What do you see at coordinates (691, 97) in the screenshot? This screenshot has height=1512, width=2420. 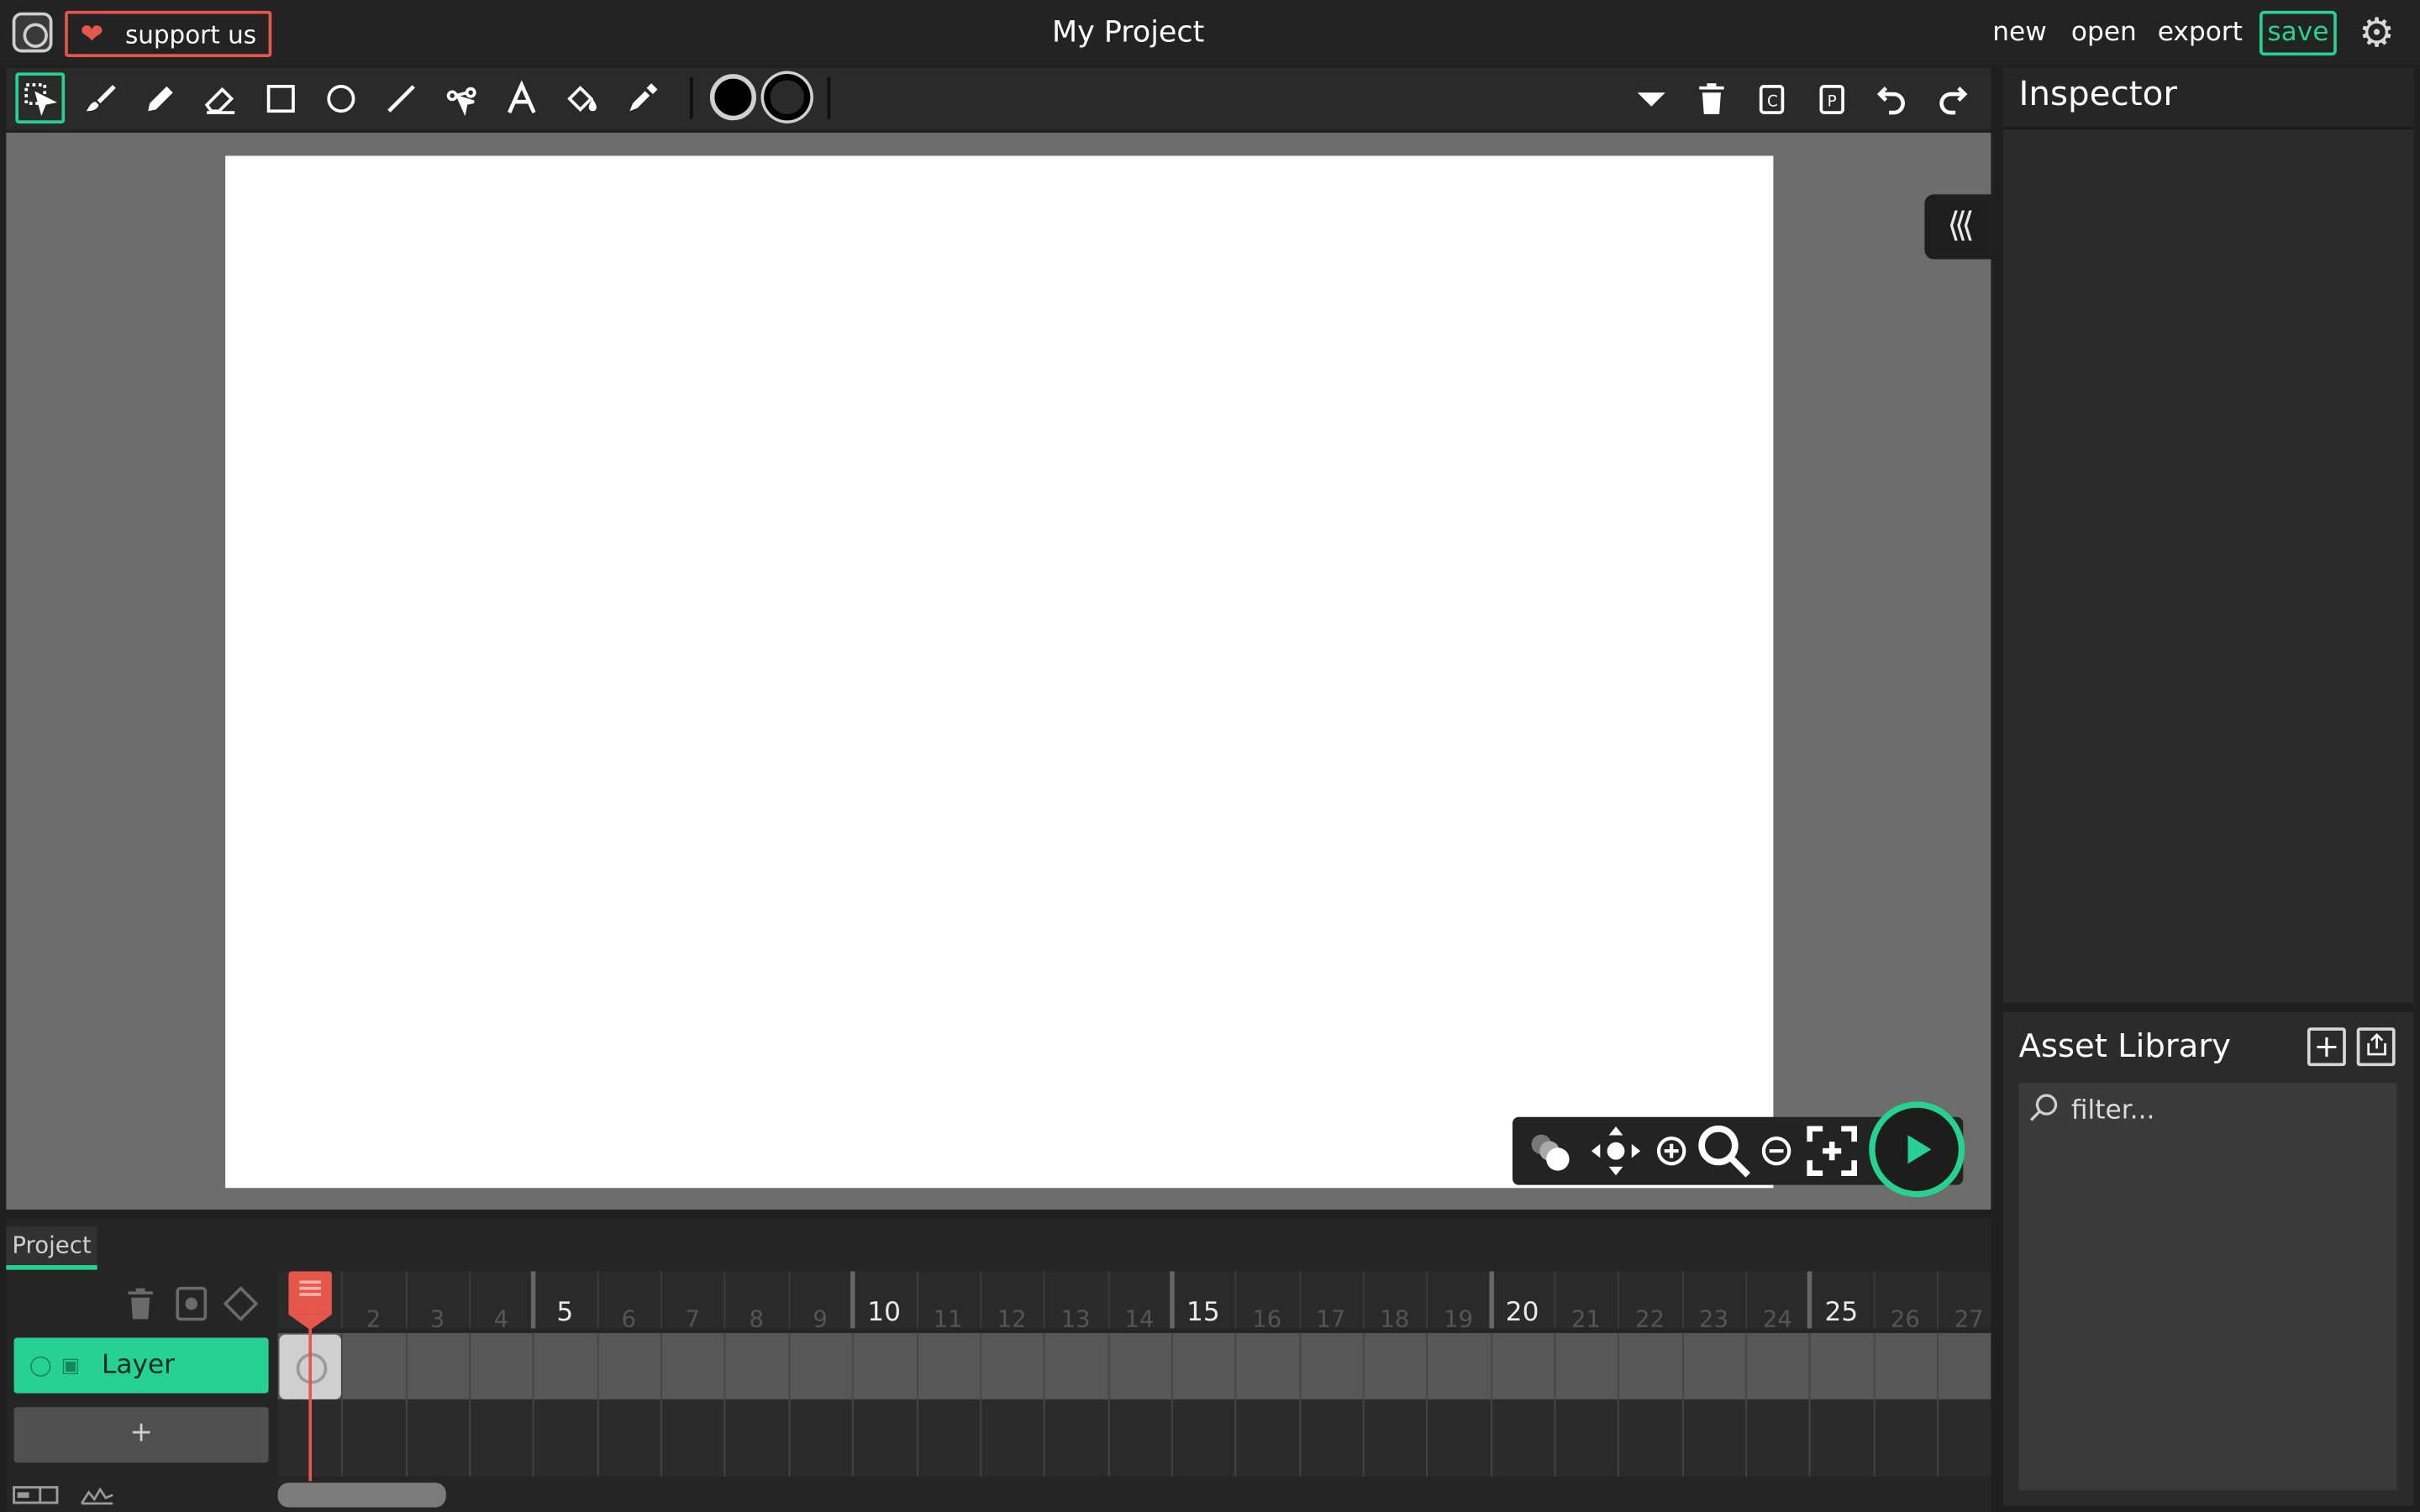 I see `toolbar-divider` at bounding box center [691, 97].